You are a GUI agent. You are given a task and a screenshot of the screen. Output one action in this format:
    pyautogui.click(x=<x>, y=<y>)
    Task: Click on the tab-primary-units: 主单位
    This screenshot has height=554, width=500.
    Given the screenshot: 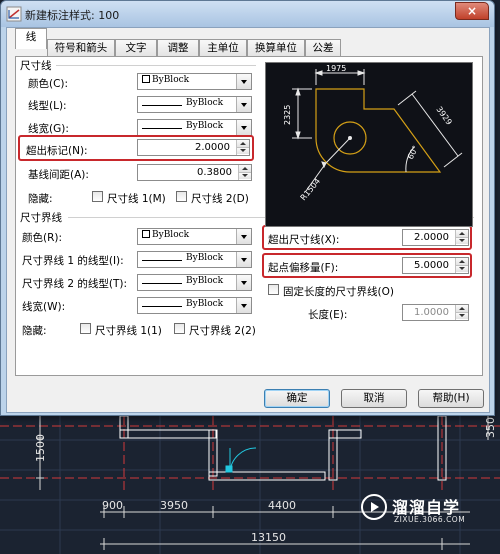 What is the action you would take?
    pyautogui.click(x=223, y=47)
    